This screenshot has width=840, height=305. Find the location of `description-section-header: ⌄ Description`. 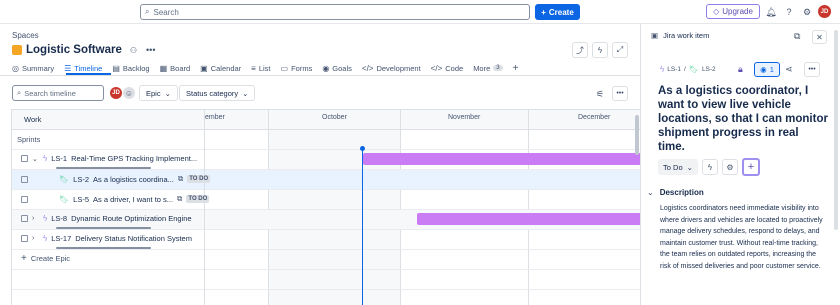

description-section-header: ⌄ Description is located at coordinates (675, 192).